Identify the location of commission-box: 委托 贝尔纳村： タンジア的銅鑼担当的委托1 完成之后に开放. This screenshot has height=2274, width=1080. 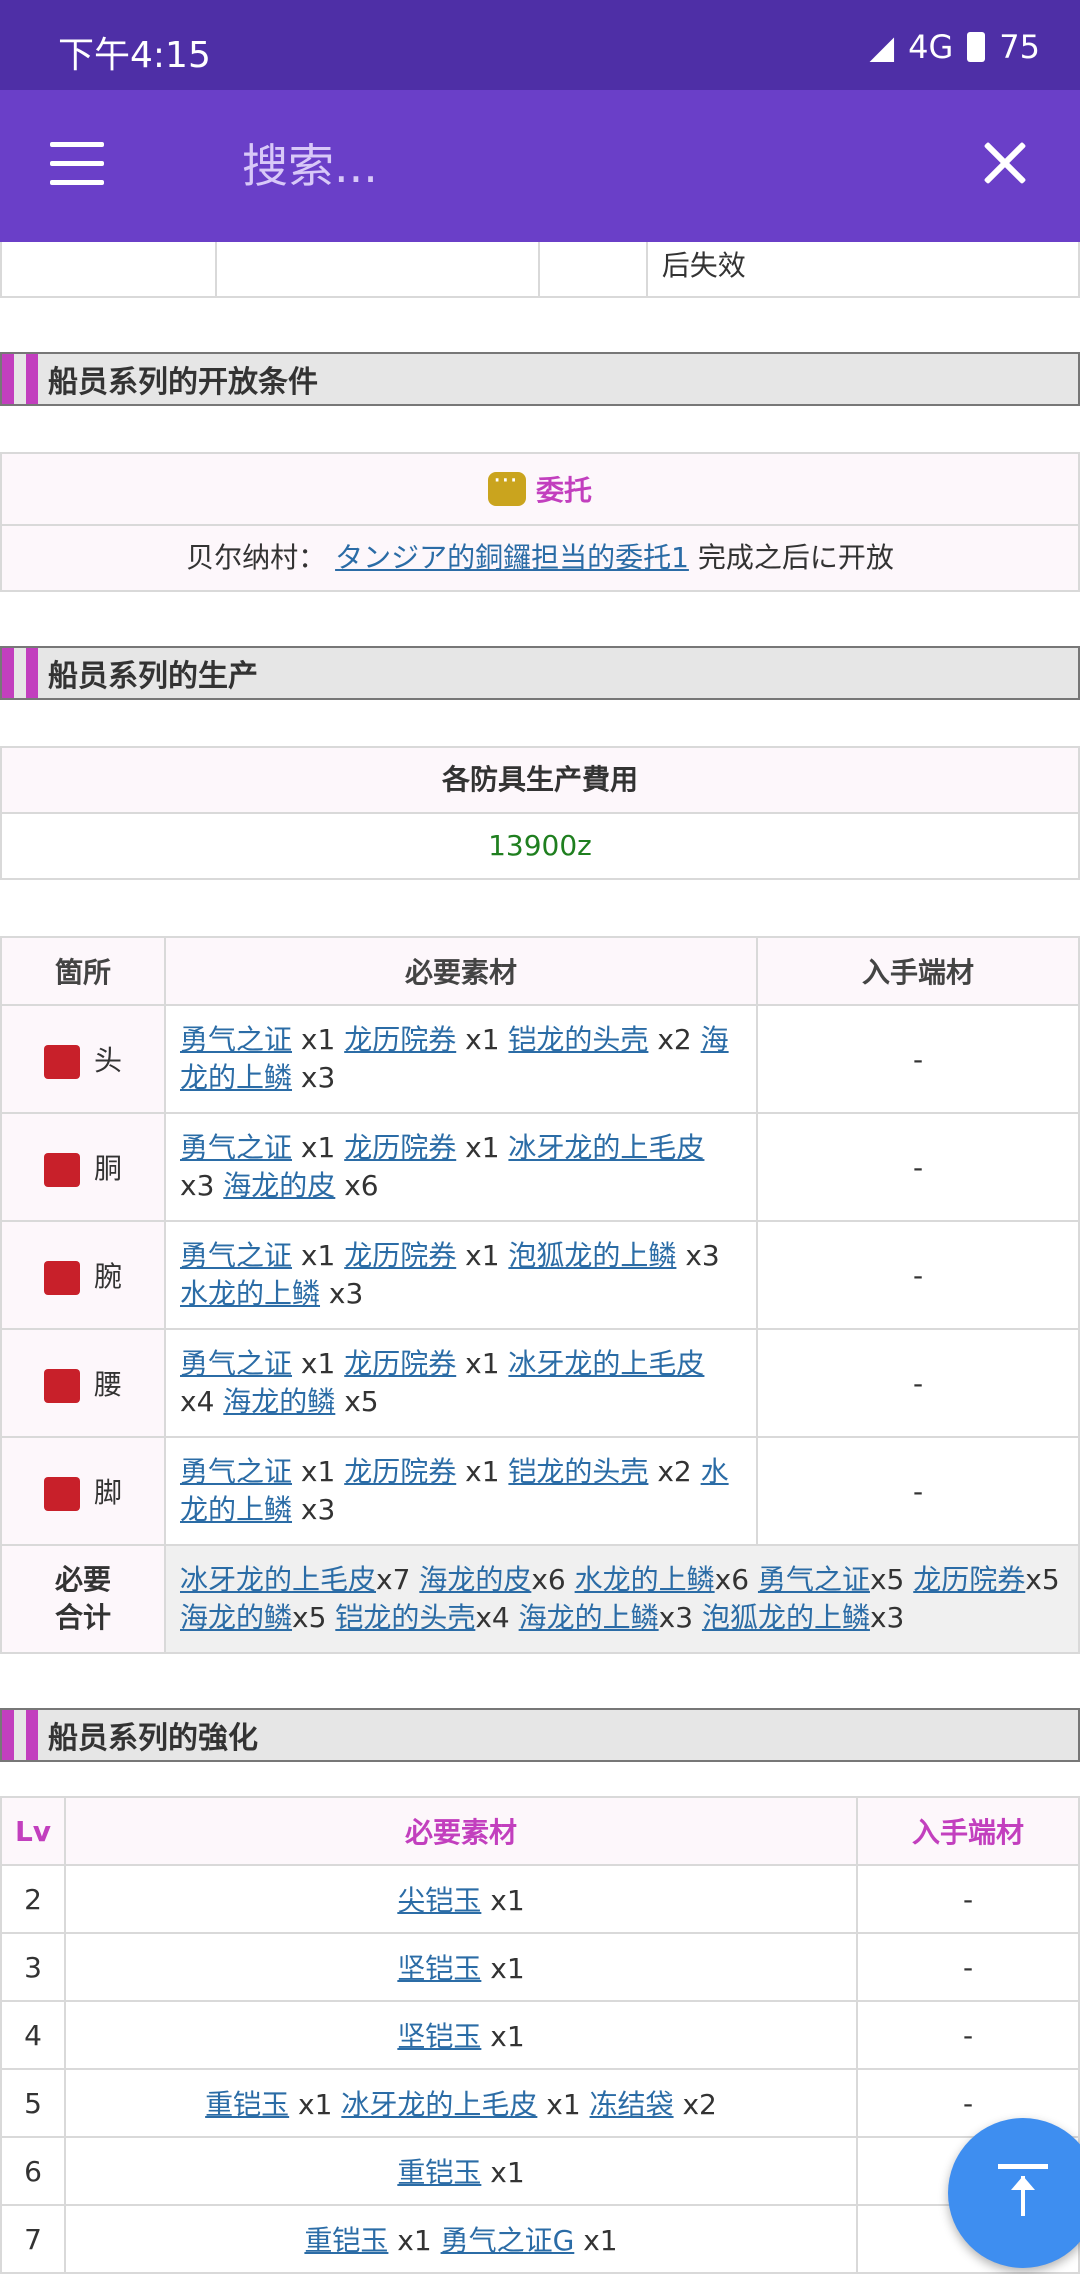
(540, 522).